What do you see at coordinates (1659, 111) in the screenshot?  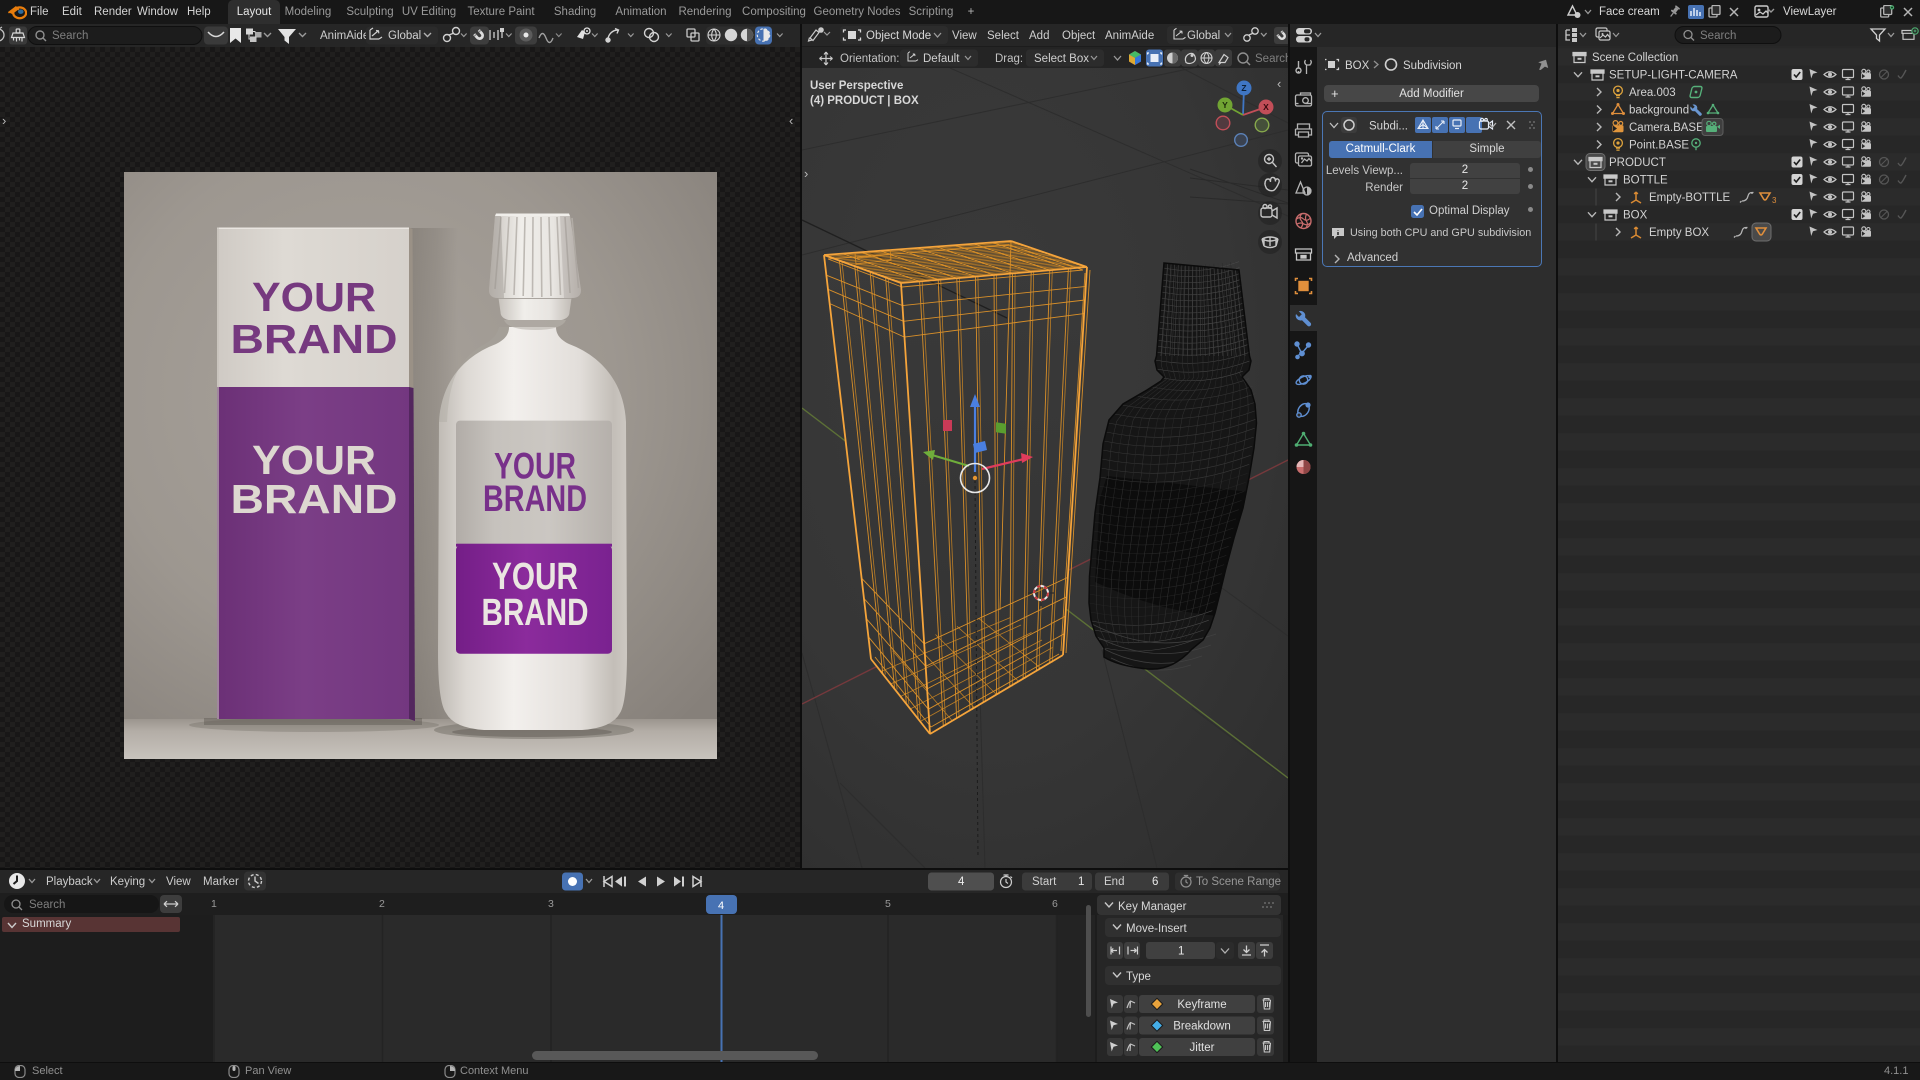 I see `svg-text: background` at bounding box center [1659, 111].